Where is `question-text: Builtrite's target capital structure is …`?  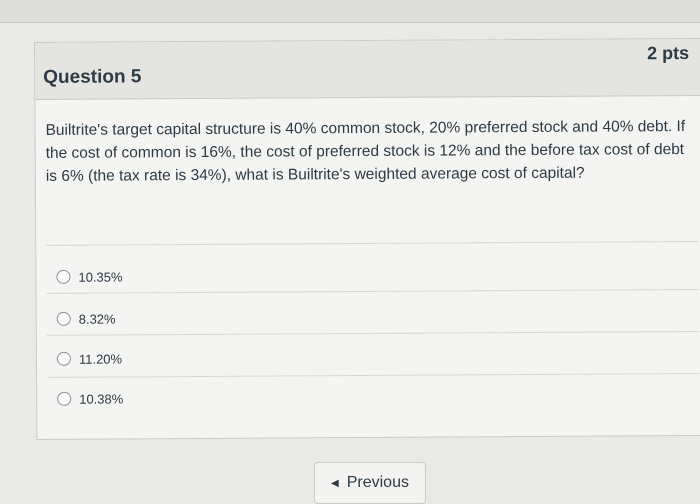 question-text: Builtrite's target capital structure is … is located at coordinates (365, 151).